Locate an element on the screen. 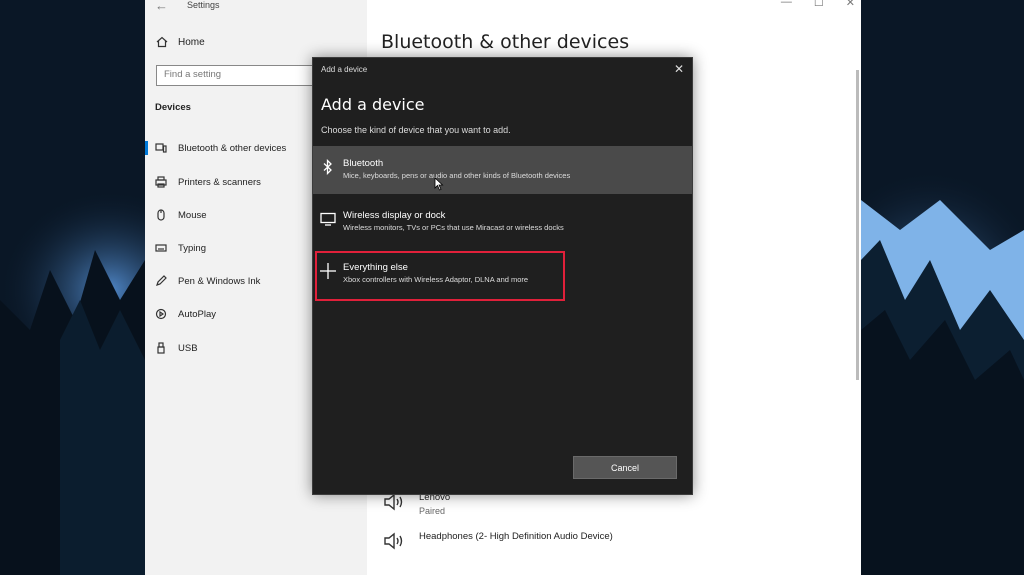  section-heading: Devices is located at coordinates (173, 107).